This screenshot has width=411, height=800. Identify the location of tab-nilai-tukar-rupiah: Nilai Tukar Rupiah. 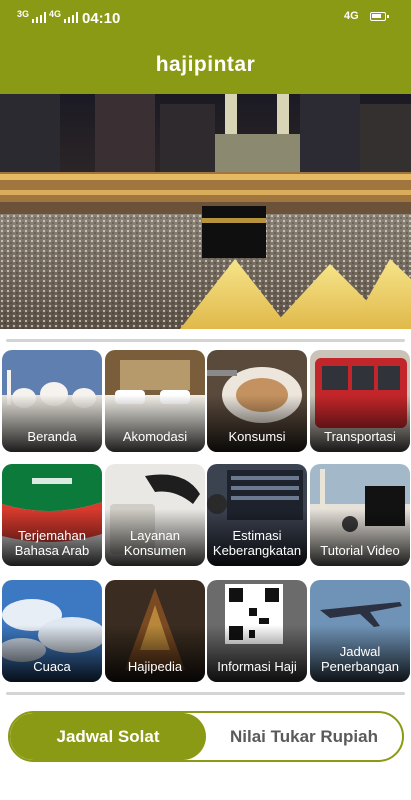
(304, 736).